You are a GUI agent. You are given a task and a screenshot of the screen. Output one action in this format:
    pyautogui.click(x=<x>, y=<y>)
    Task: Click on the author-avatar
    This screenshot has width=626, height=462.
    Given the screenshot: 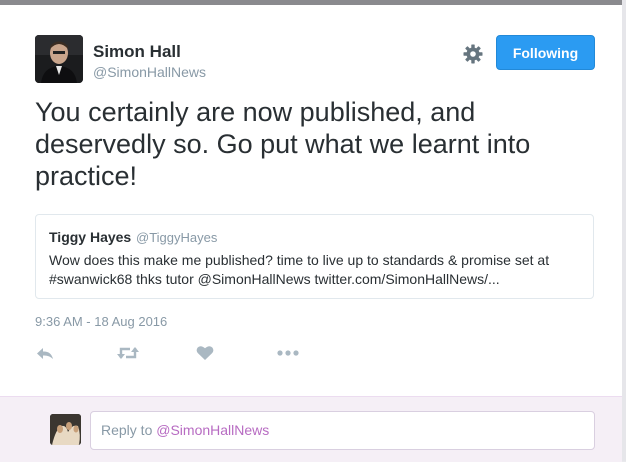 What is the action you would take?
    pyautogui.click(x=59, y=59)
    